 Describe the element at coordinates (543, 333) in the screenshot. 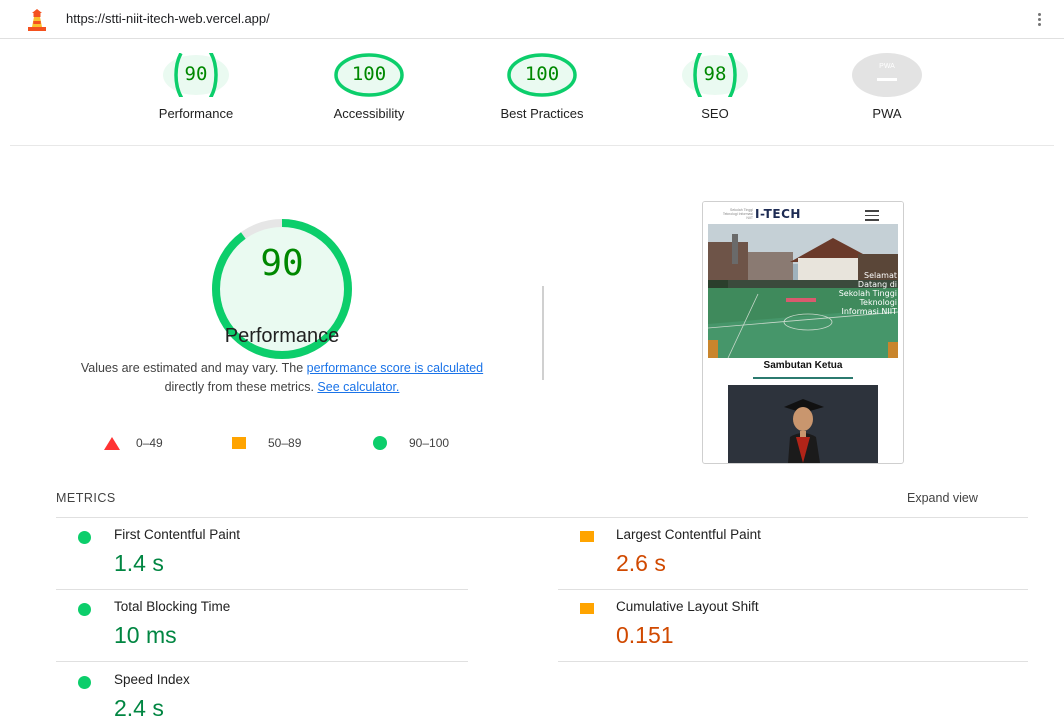

I see `vertical-divider` at that location.